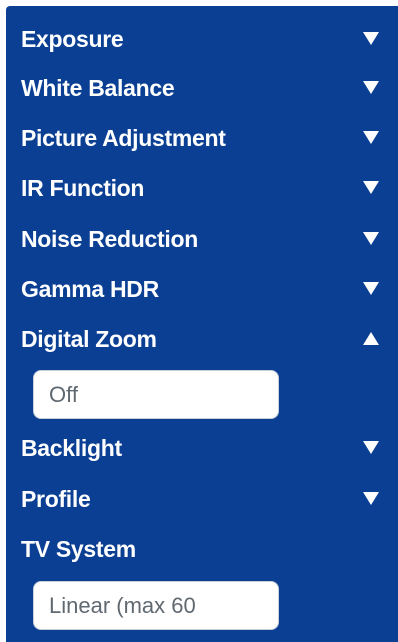 This screenshot has width=398, height=642. What do you see at coordinates (202, 39) in the screenshot?
I see `menu-item-exposure: Exposure` at bounding box center [202, 39].